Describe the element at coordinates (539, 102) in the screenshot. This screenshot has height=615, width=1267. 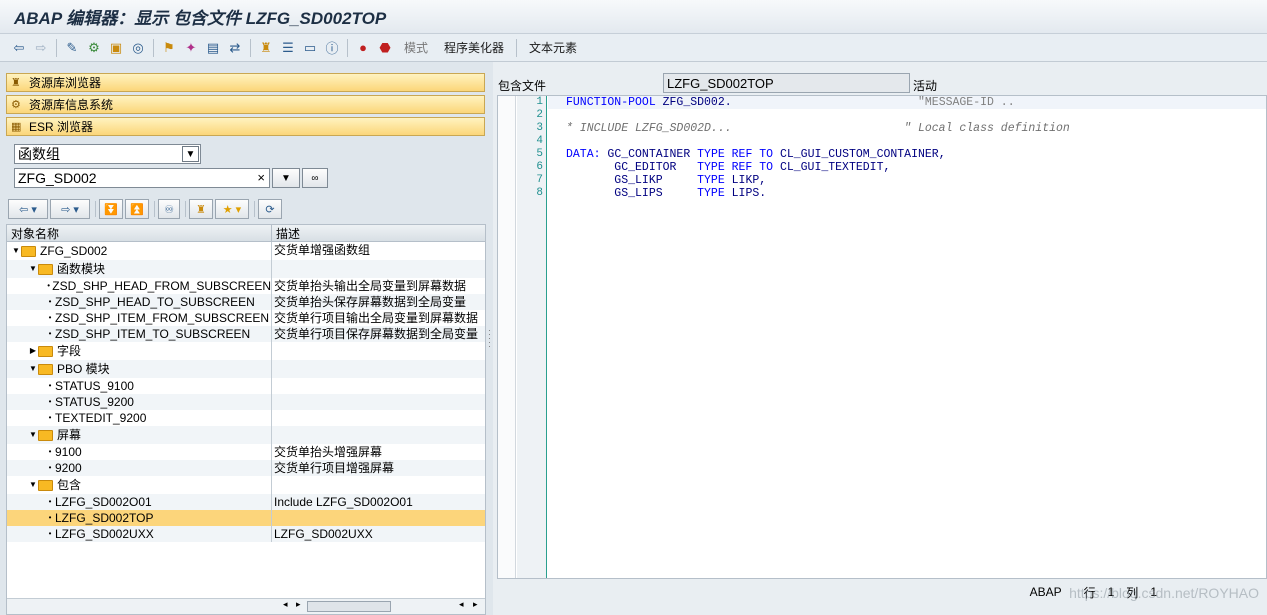
I see `line-number: 1` at that location.